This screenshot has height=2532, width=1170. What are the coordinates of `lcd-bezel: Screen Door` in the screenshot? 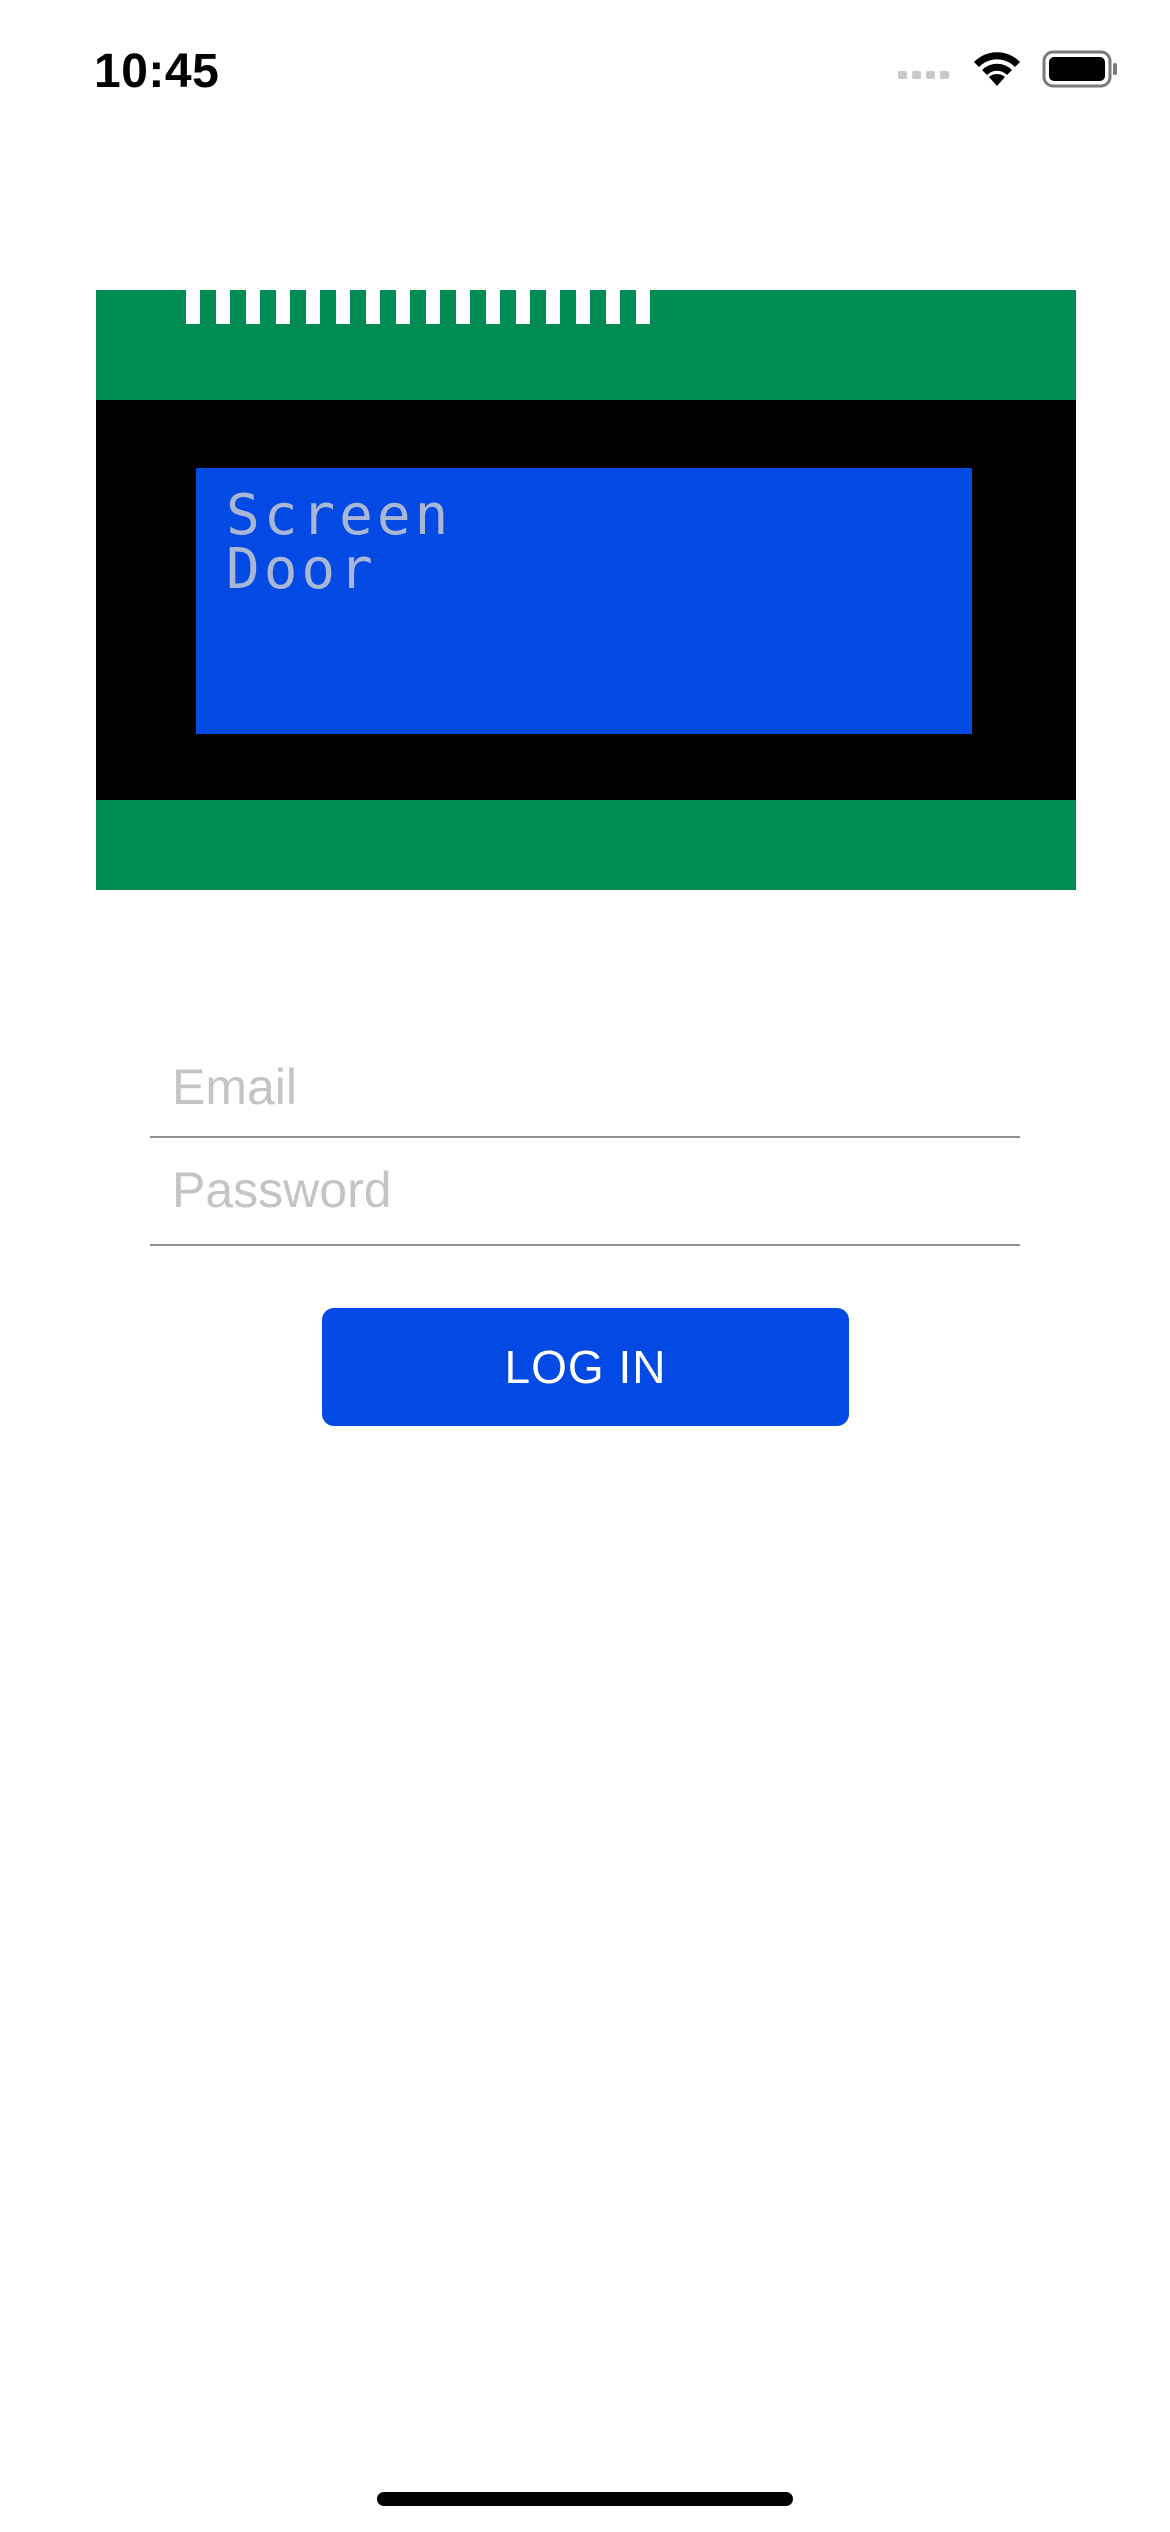 It's located at (586, 600).